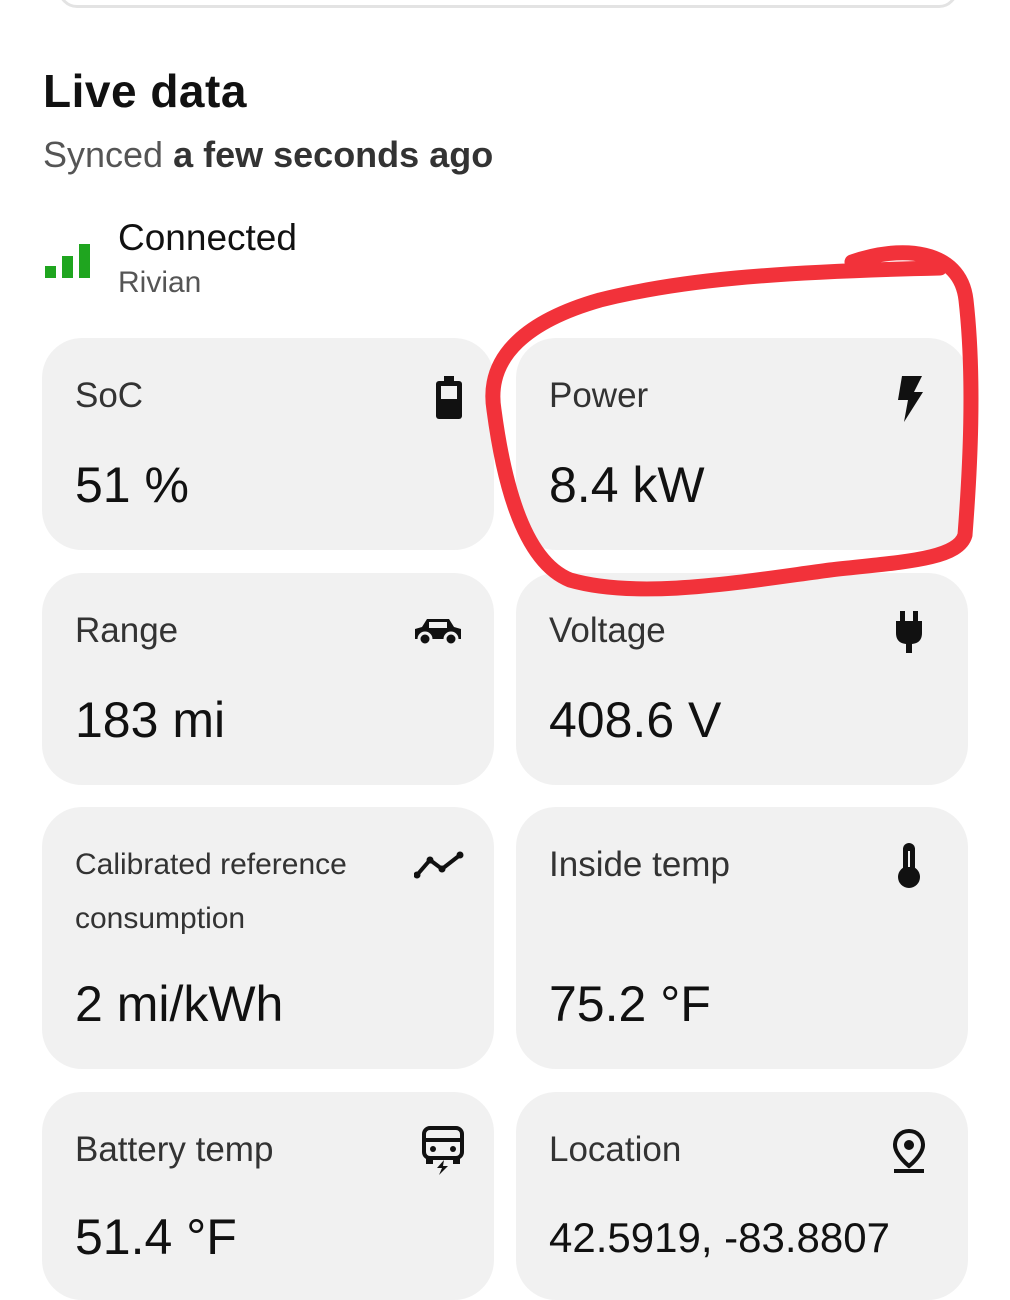  Describe the element at coordinates (132, 485) in the screenshot. I see `metric-value: 51 %` at that location.